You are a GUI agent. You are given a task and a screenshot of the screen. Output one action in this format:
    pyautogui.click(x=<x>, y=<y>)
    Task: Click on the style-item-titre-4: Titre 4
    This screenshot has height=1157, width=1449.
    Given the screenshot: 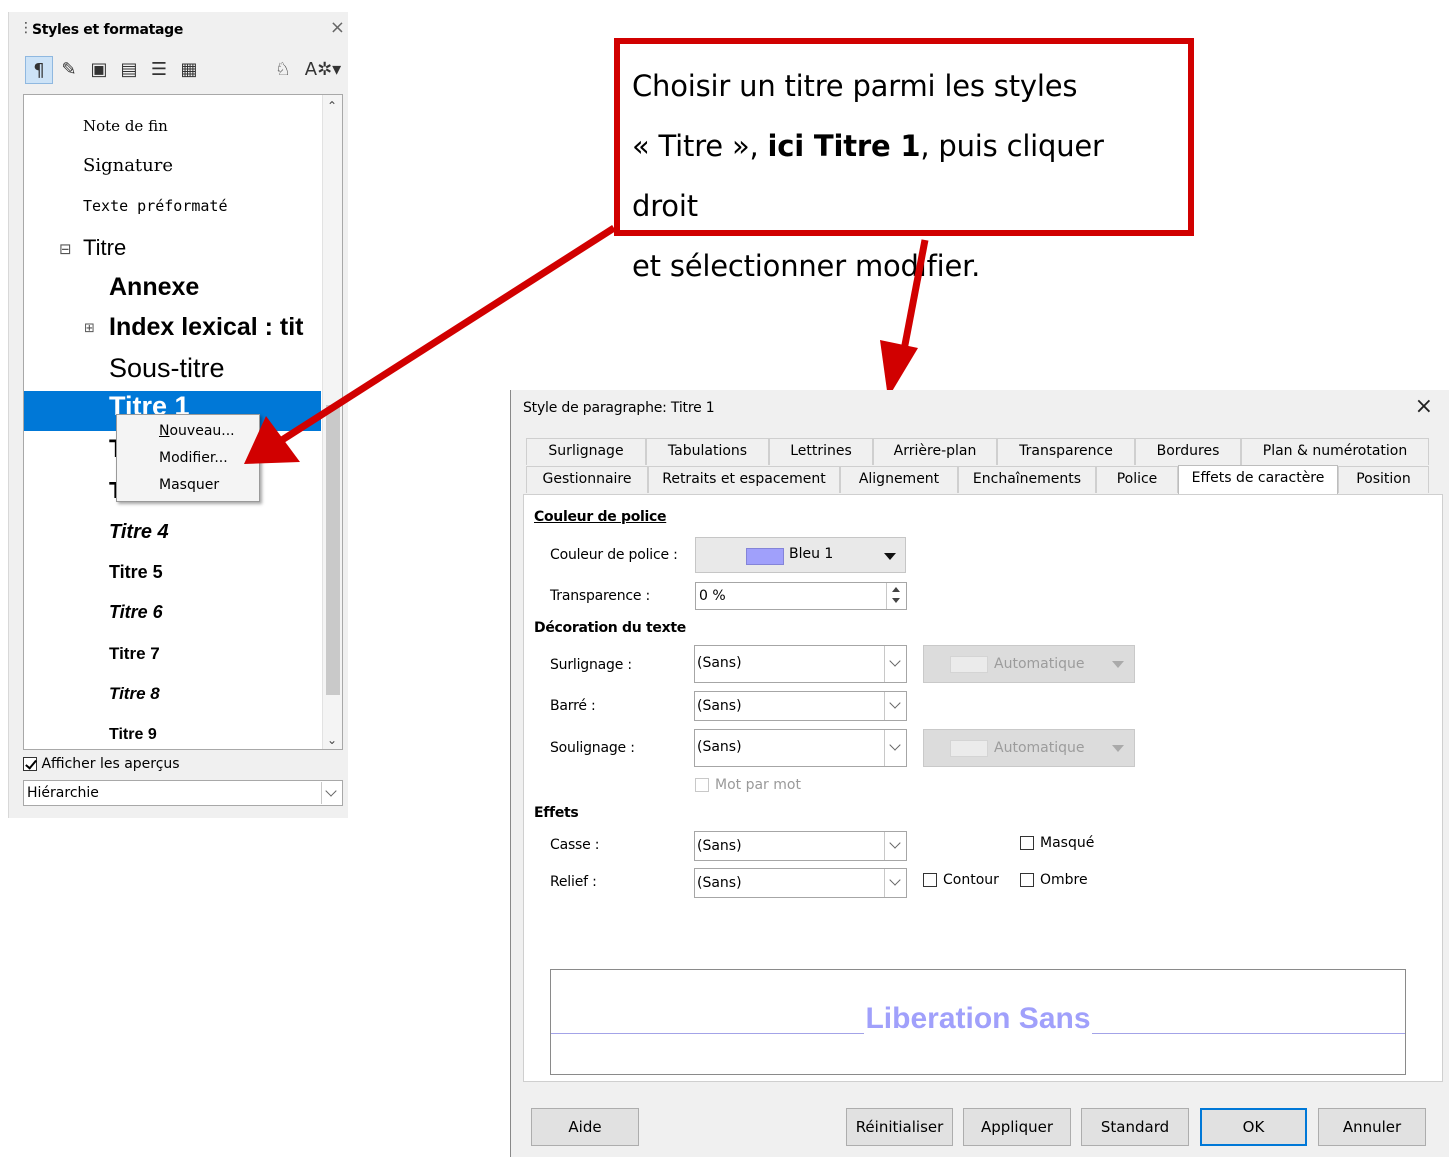 What is the action you would take?
    pyautogui.click(x=225, y=532)
    